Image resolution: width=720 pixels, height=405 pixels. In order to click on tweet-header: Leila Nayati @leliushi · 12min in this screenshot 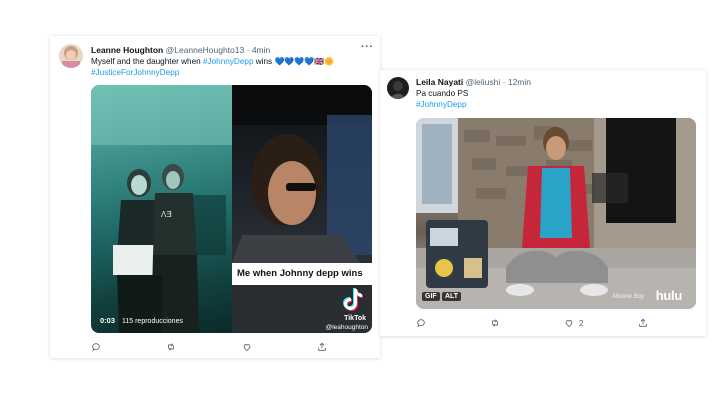, I will do `click(473, 82)`.